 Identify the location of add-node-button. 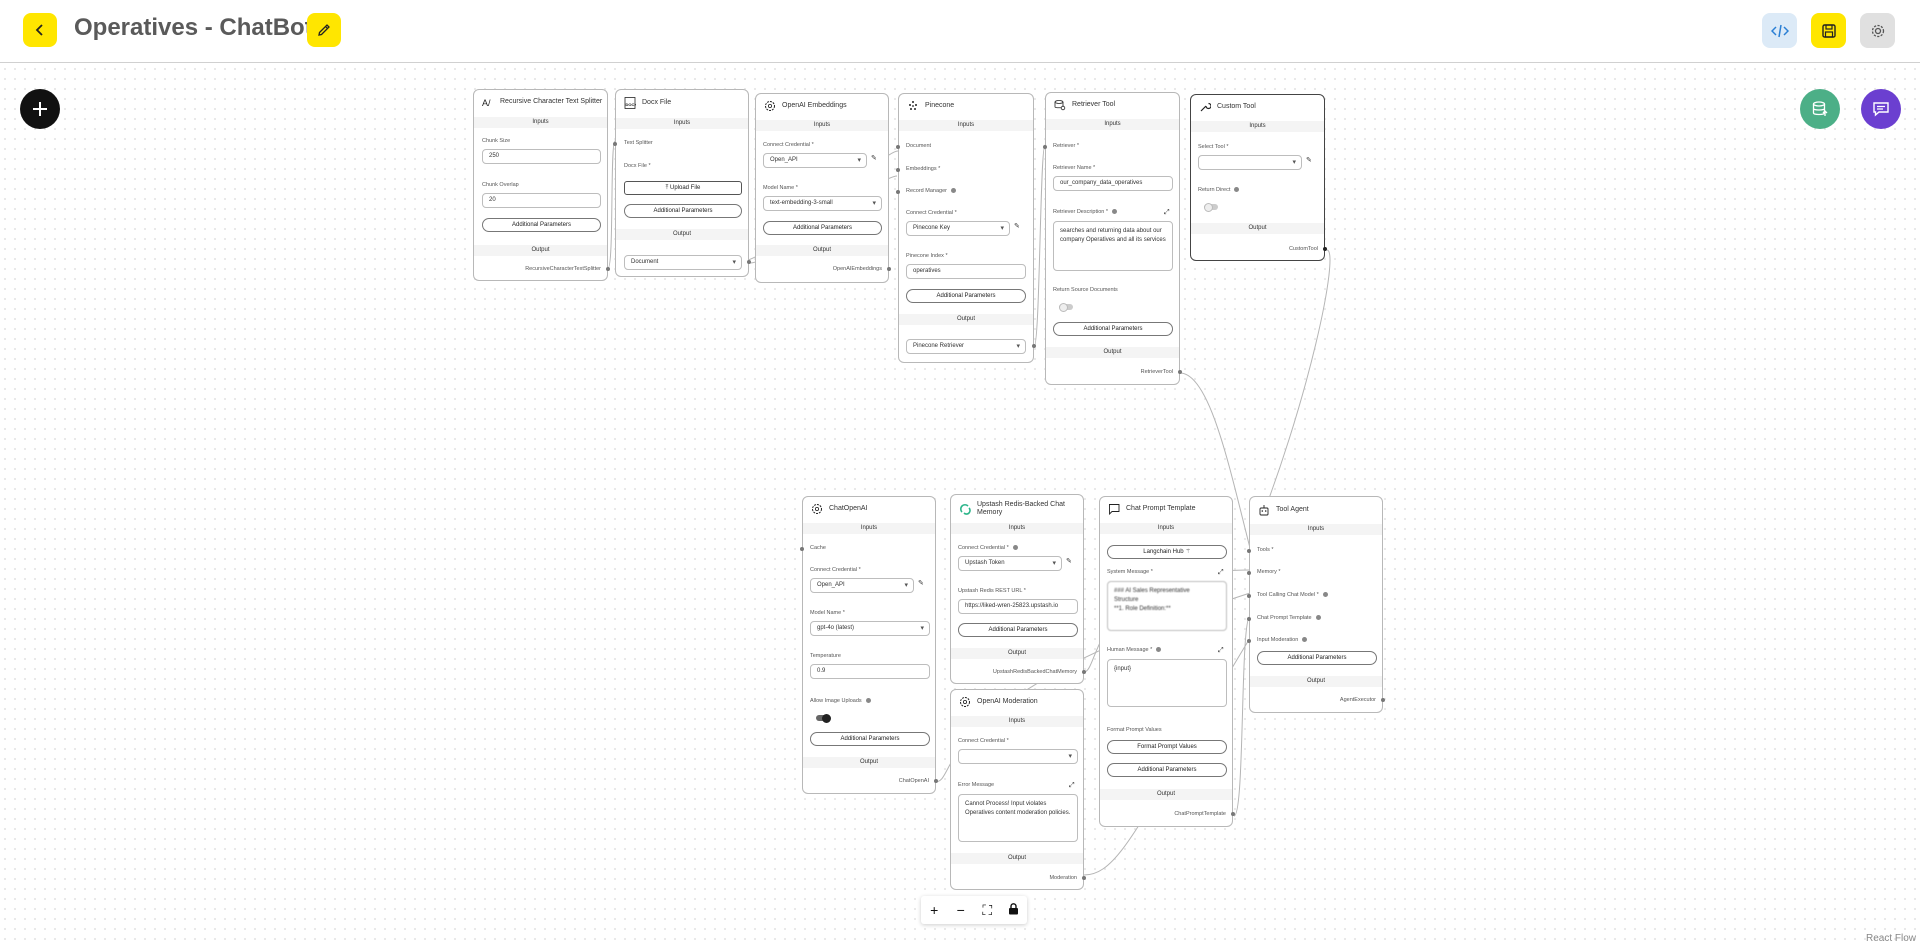
(40, 109).